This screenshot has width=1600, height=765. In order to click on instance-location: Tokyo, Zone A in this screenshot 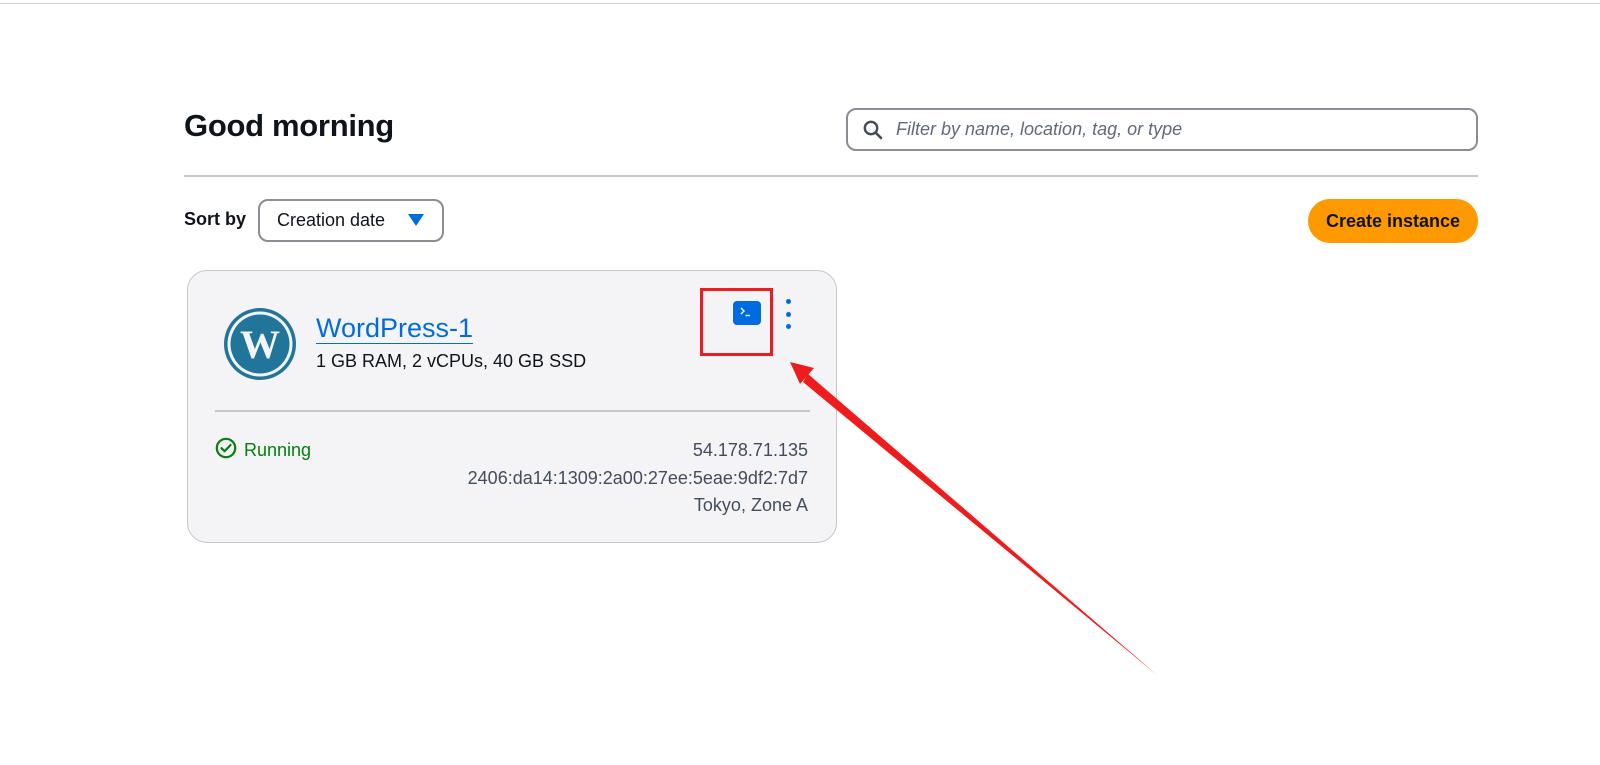, I will do `click(750, 505)`.